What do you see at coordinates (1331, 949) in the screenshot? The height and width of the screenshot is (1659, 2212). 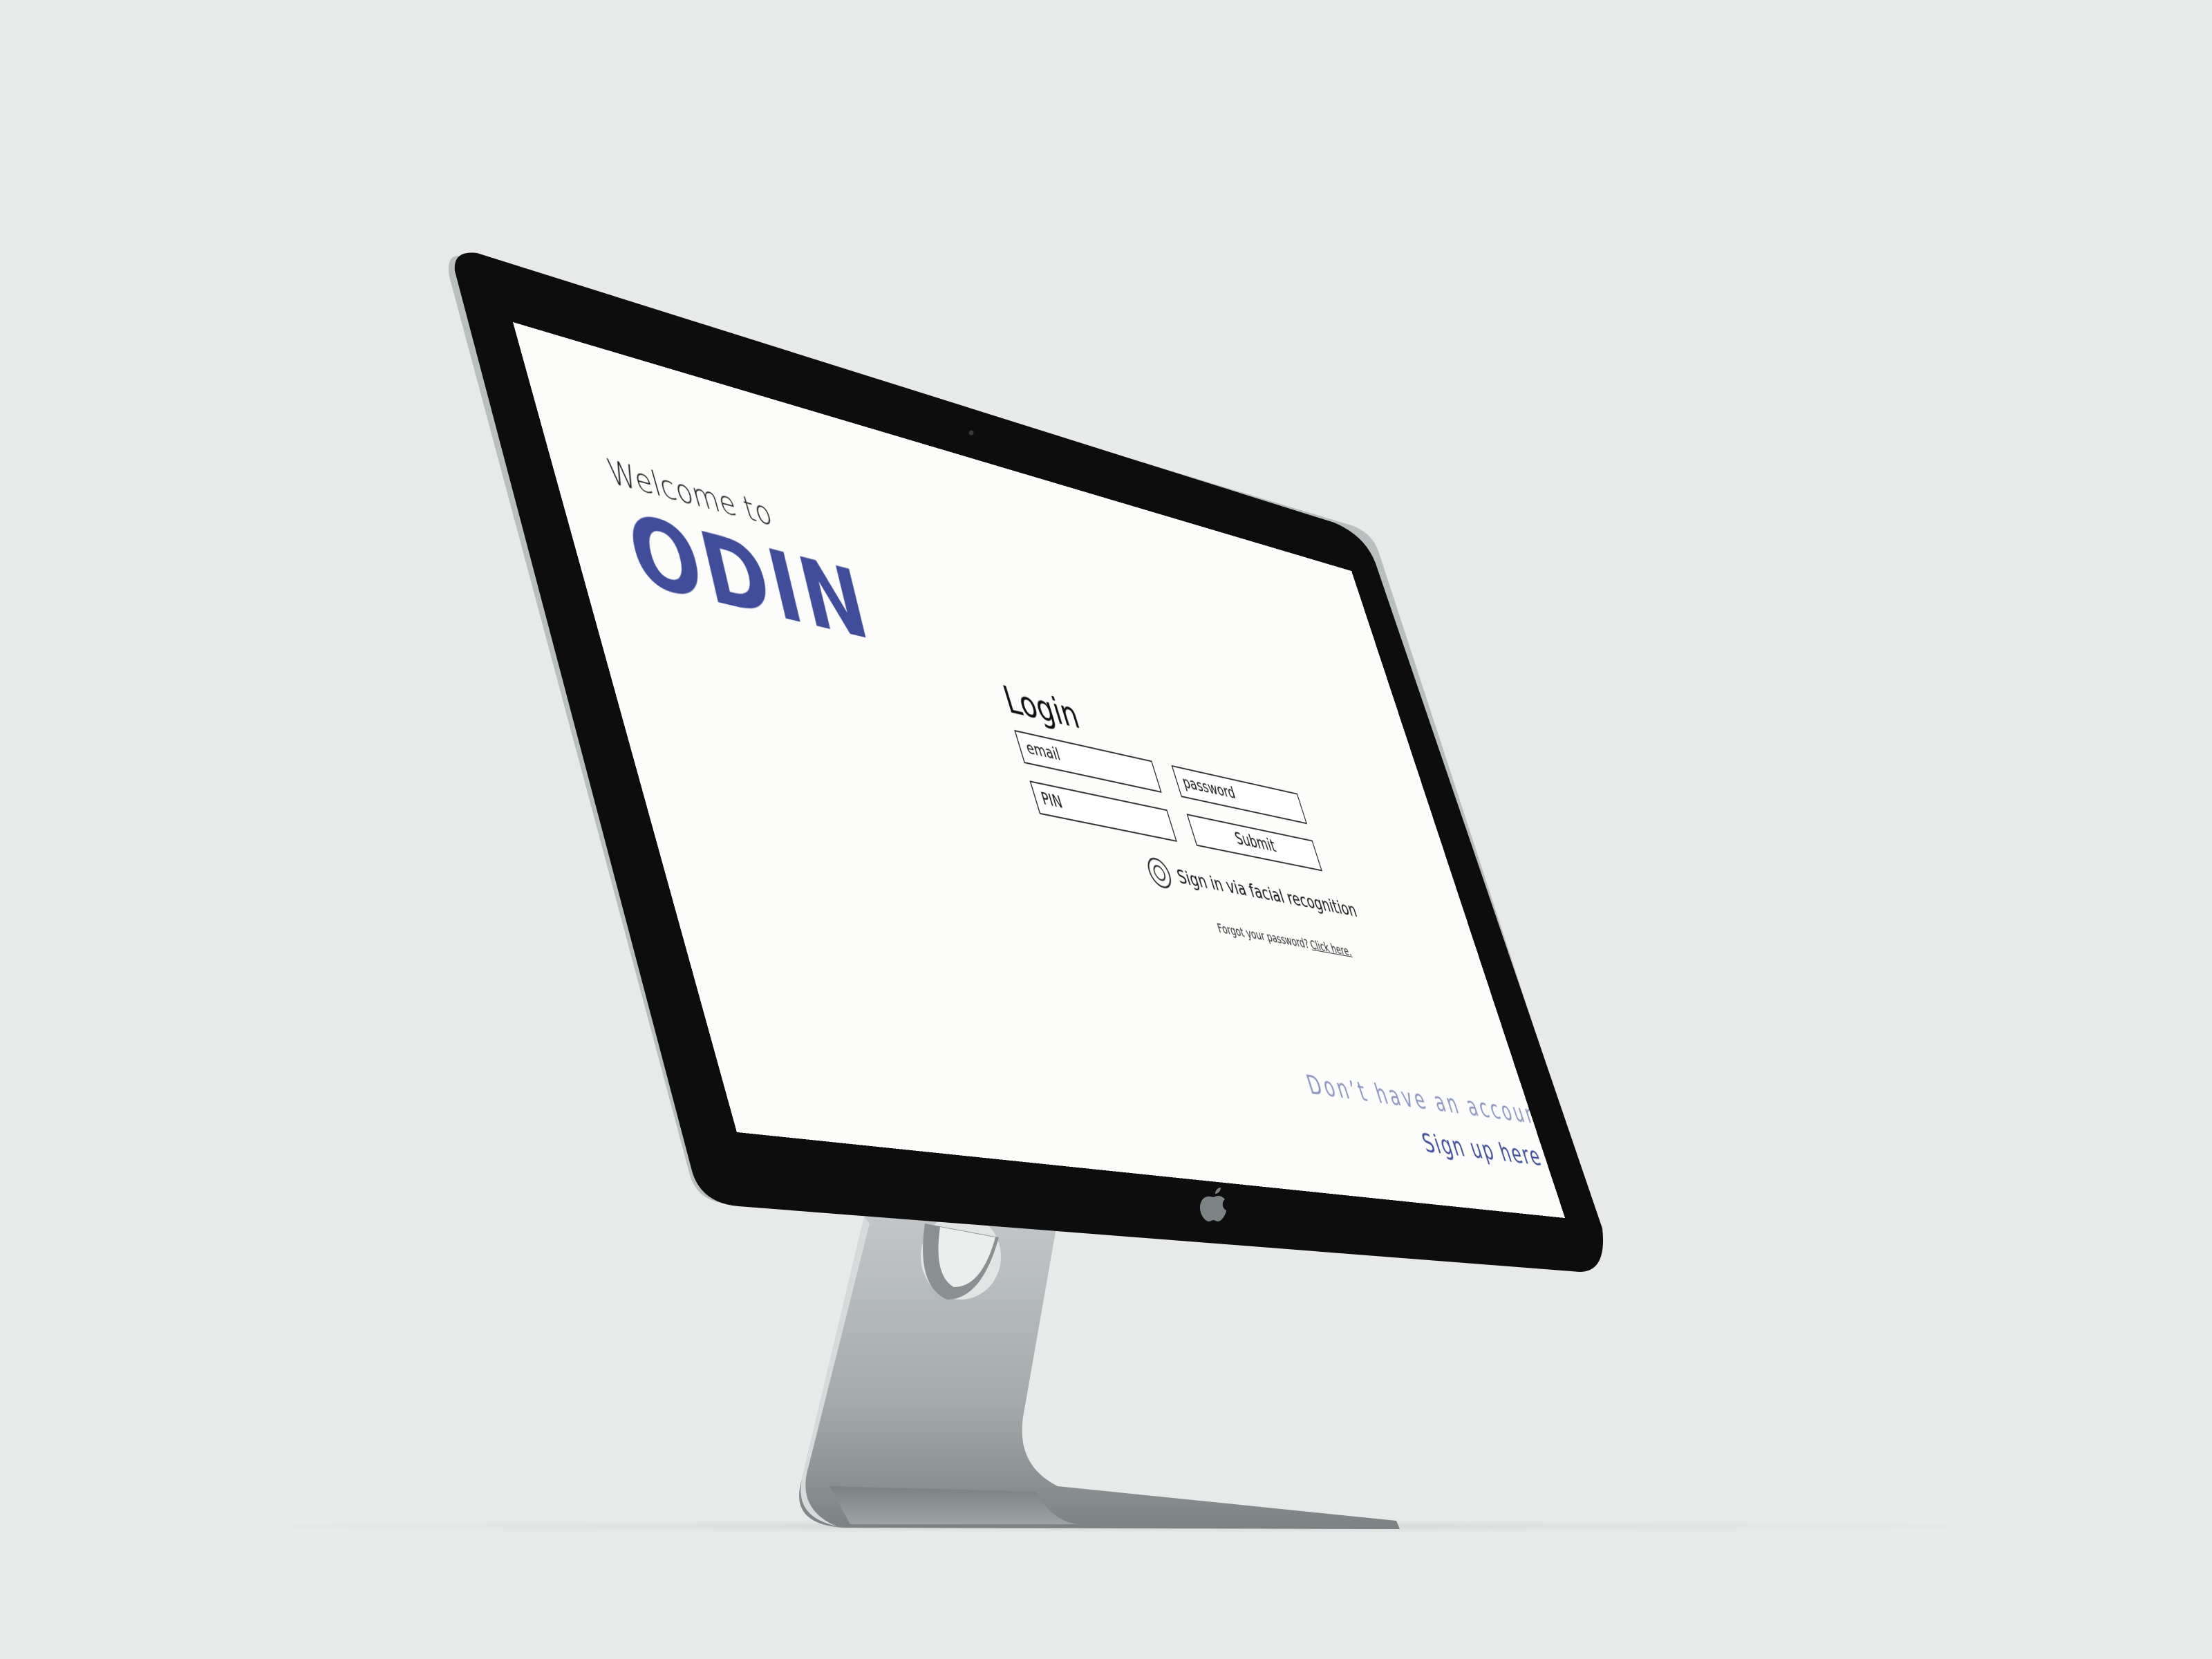 I see `forgot-password-link: Click here.` at bounding box center [1331, 949].